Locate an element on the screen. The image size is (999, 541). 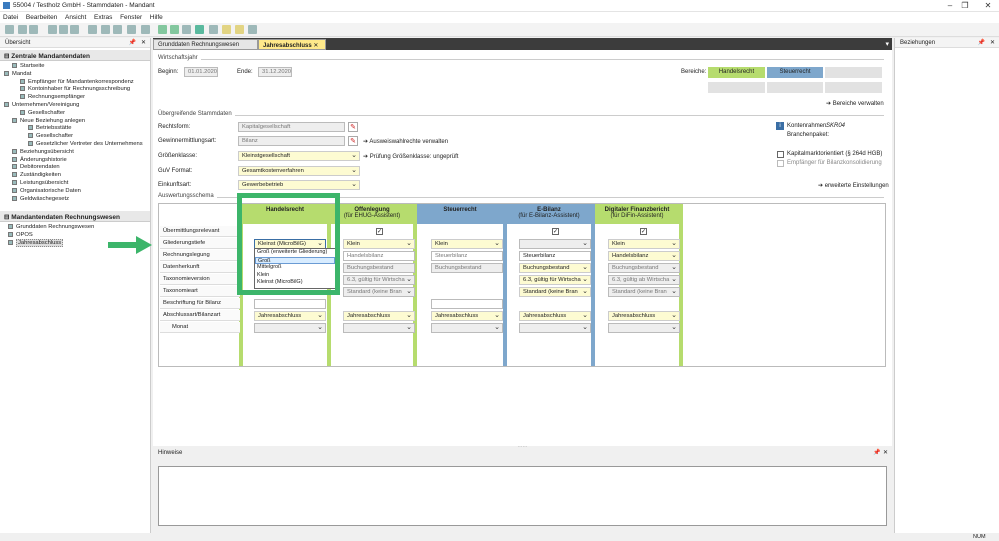
tree-item: Empfänger für Mandantenkorrespondenz is located at coordinates (77, 82).